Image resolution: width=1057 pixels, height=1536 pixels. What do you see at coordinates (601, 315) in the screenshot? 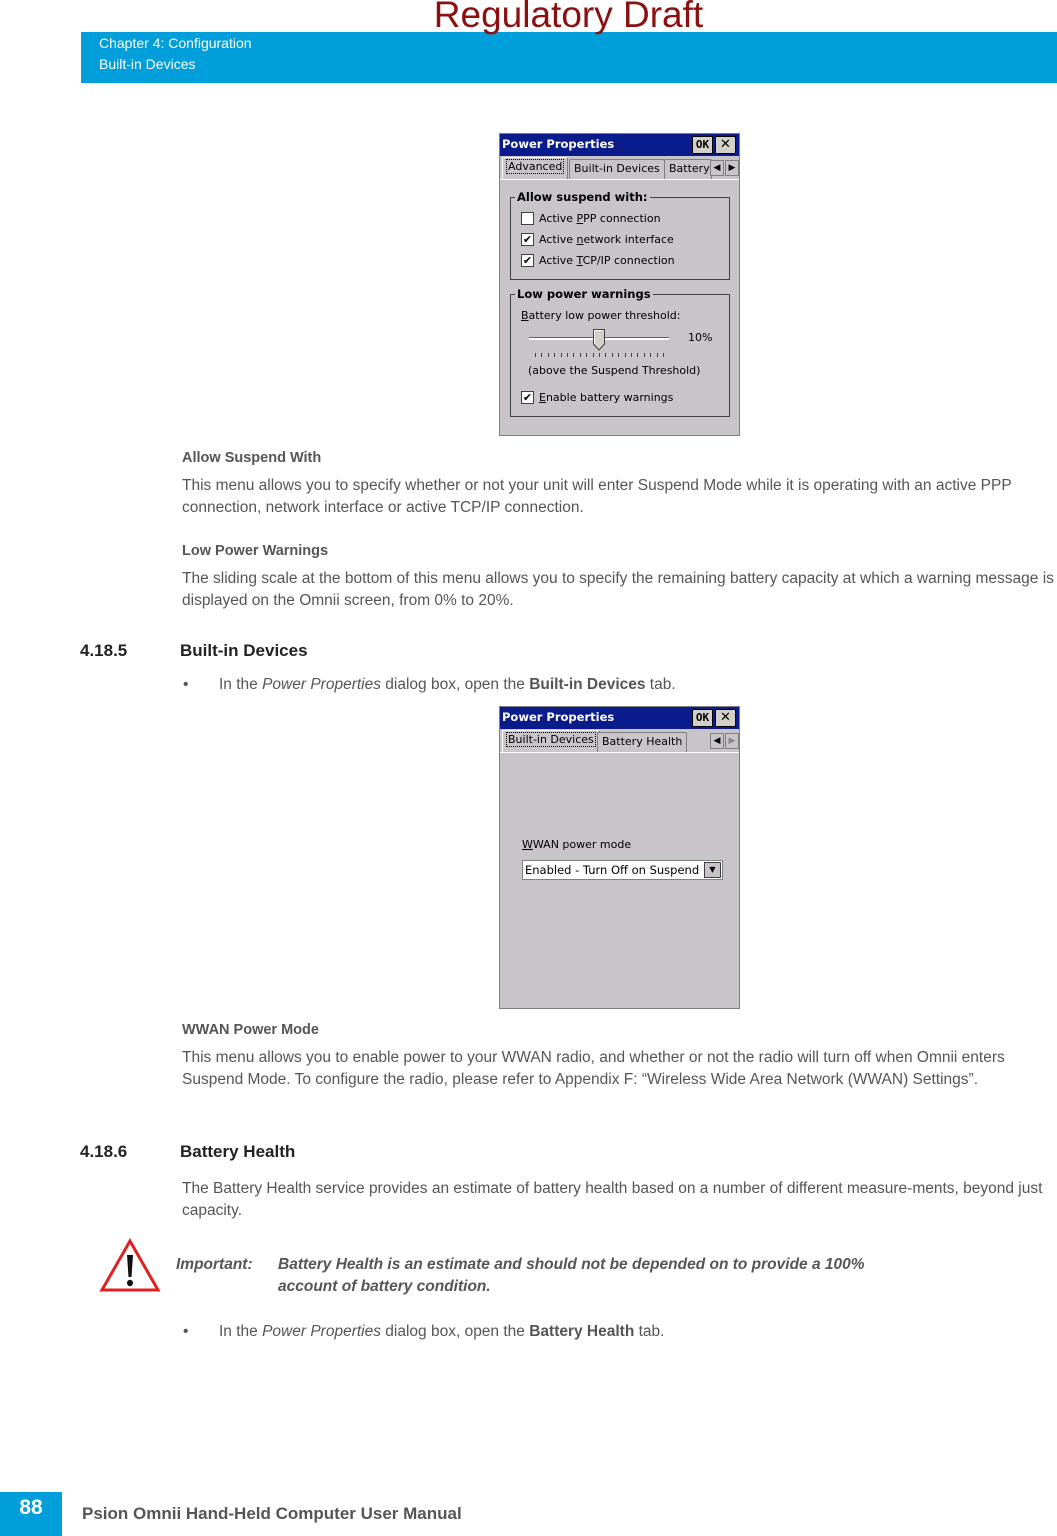
I see `threshold-label: Battery low power threshold:` at bounding box center [601, 315].